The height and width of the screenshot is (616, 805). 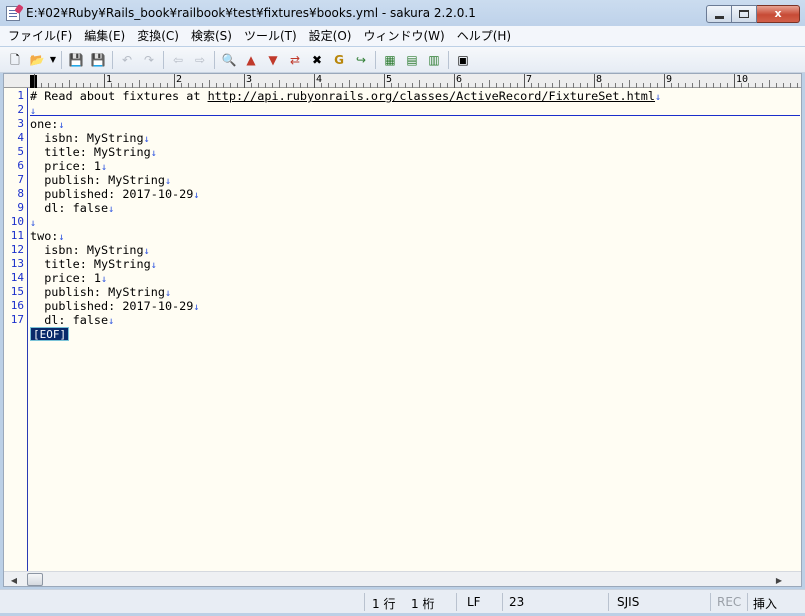 What do you see at coordinates (127, 60) in the screenshot?
I see `undo-icon: ↶` at bounding box center [127, 60].